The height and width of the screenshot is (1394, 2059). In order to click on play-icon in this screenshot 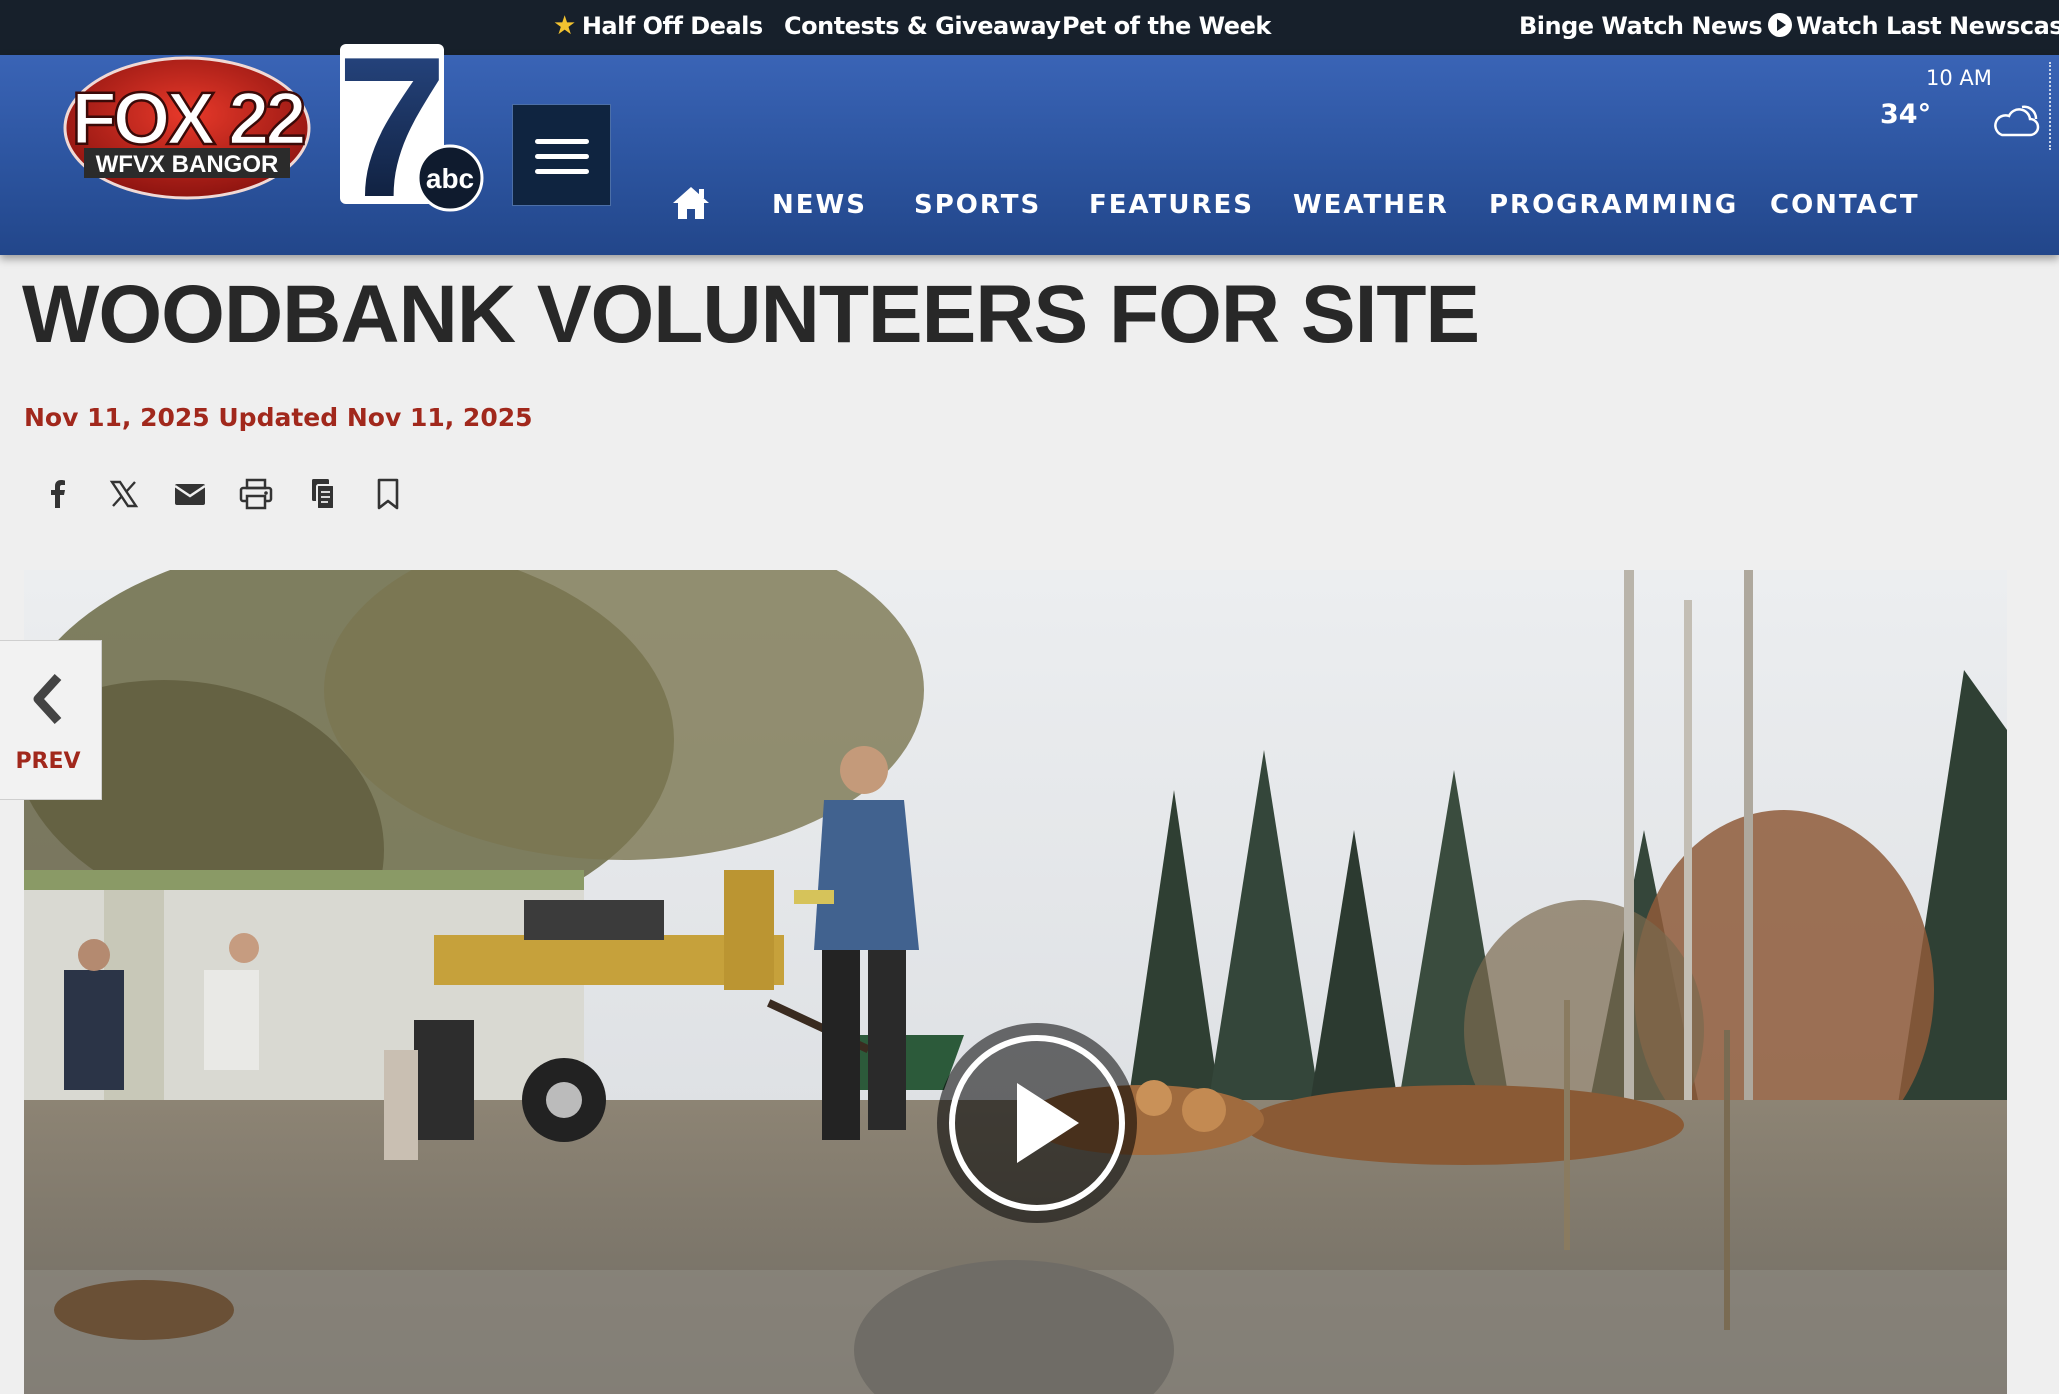, I will do `click(1048, 1123)`.